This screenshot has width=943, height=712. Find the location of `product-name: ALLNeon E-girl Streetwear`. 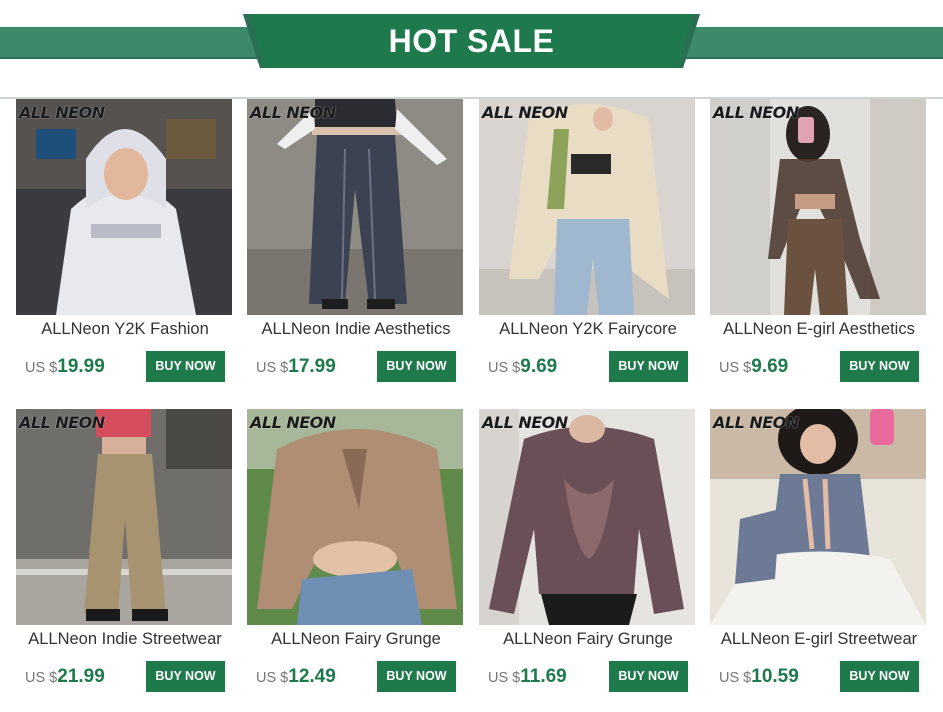

product-name: ALLNeon E-girl Streetwear is located at coordinates (819, 639).